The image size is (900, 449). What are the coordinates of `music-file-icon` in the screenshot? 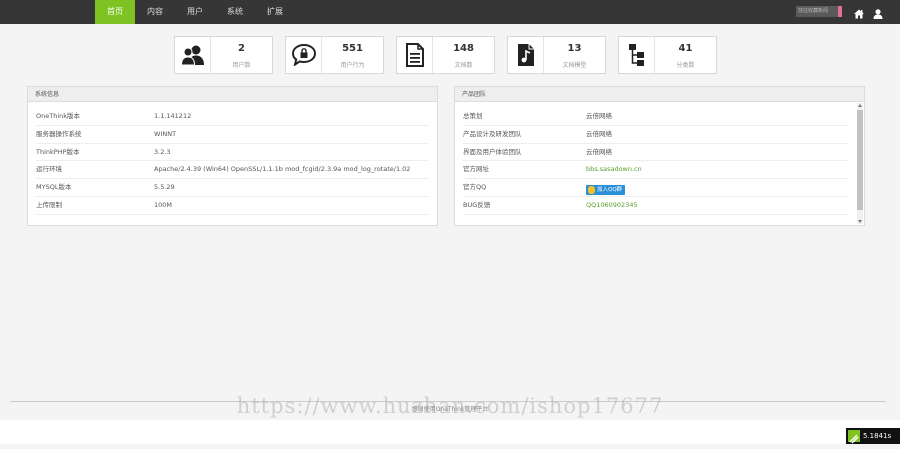 It's located at (526, 55).